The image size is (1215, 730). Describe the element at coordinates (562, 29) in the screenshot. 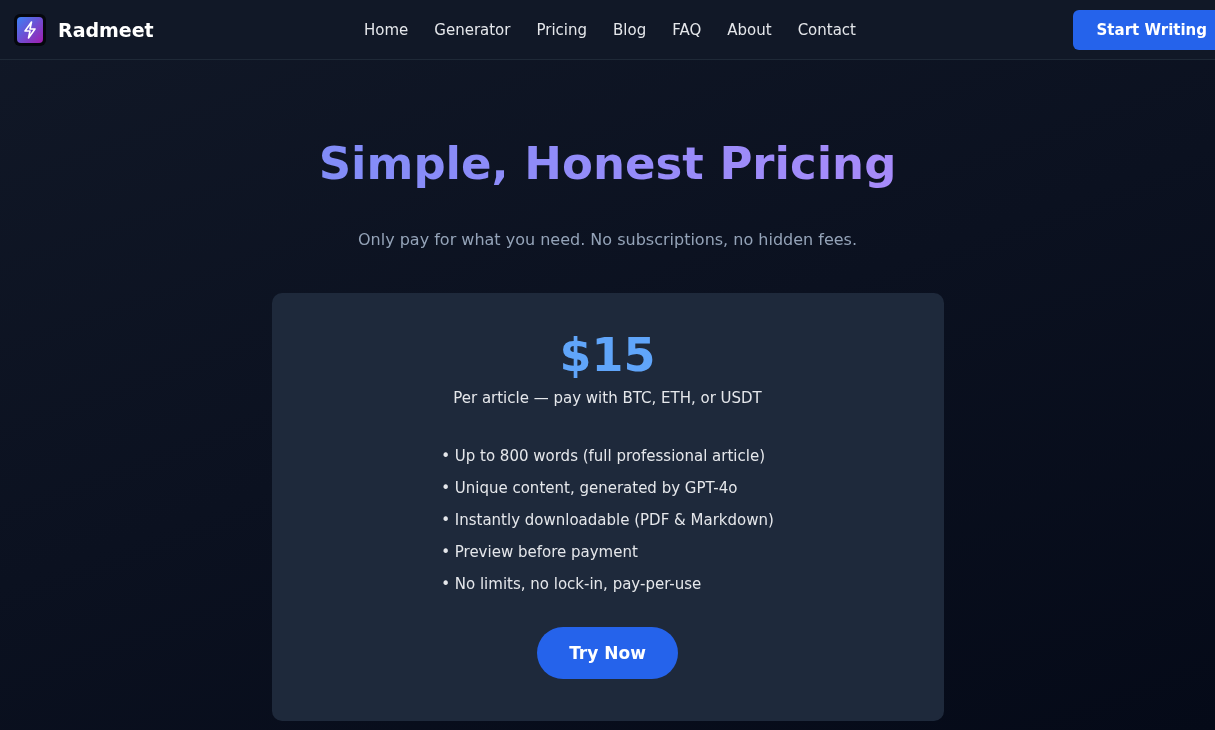

I see `nav-link: Pricing` at that location.